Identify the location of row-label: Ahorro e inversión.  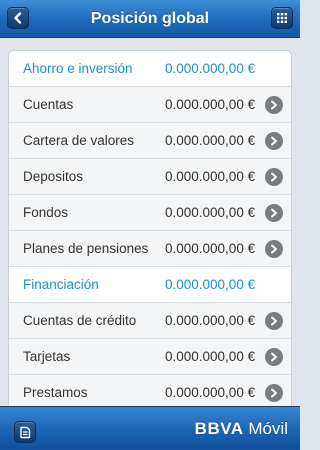
(78, 68).